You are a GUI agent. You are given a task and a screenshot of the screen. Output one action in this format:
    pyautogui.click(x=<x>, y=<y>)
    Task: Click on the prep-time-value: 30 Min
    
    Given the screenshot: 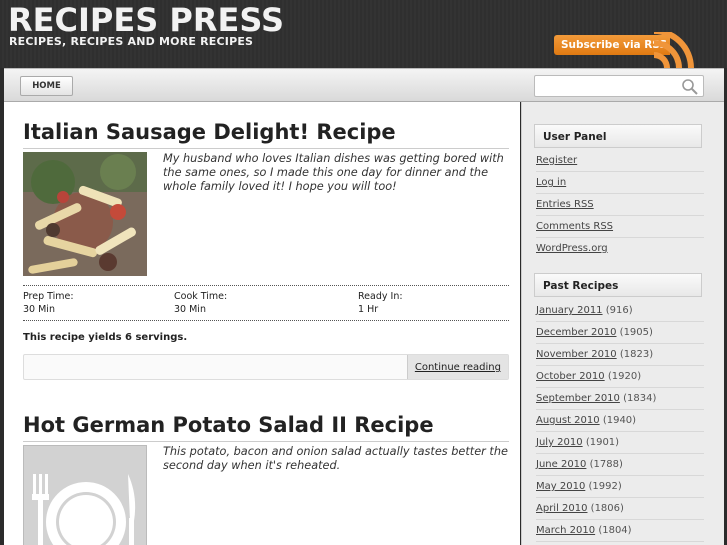 What is the action you would take?
    pyautogui.click(x=39, y=309)
    